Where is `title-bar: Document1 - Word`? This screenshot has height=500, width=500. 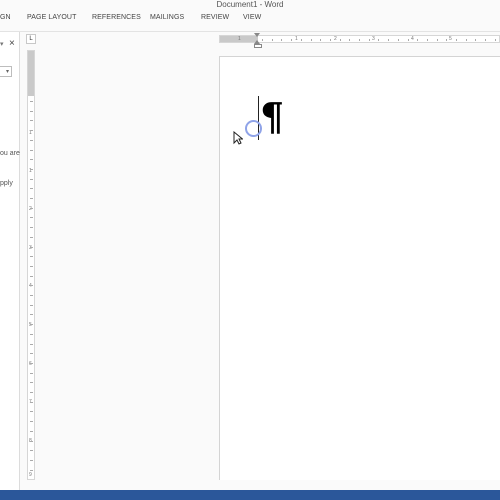
title-bar: Document1 - Word is located at coordinates (250, 5).